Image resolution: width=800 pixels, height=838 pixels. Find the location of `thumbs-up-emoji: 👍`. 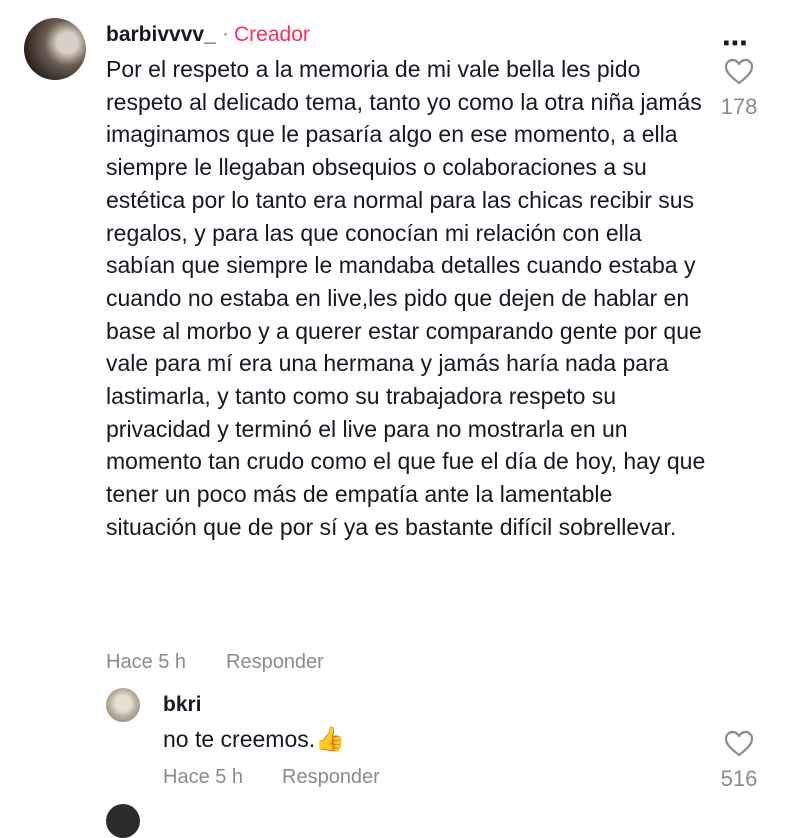

thumbs-up-emoji: 👍 is located at coordinates (330, 739).